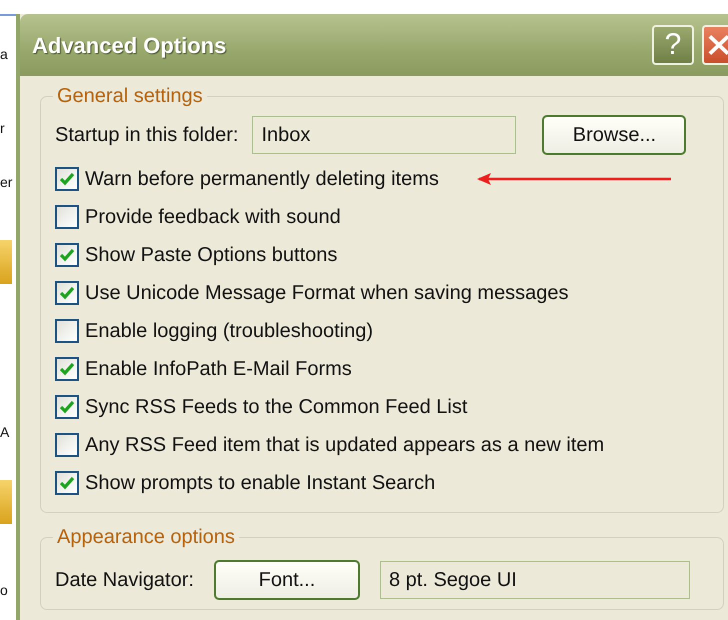 The height and width of the screenshot is (620, 728). Describe the element at coordinates (262, 179) in the screenshot. I see `checkbox-label: Warn before permanently deleting items` at that location.